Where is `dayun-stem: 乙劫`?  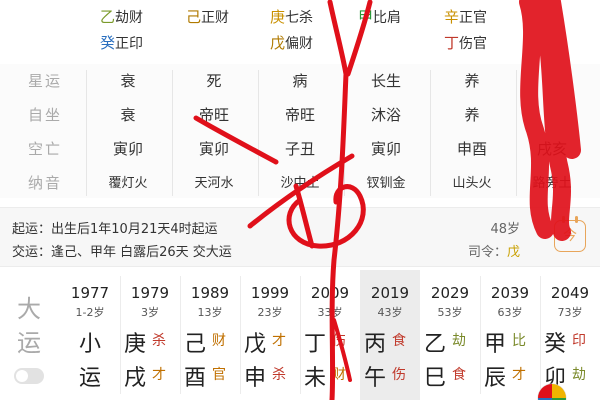
dayun-stem: 乙劫 is located at coordinates (445, 344).